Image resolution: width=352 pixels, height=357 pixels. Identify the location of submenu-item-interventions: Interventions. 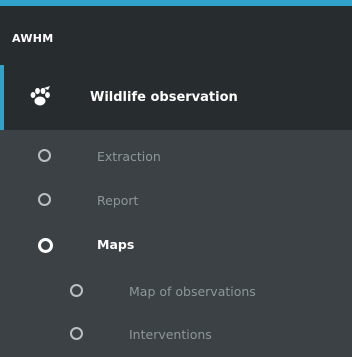
(176, 335).